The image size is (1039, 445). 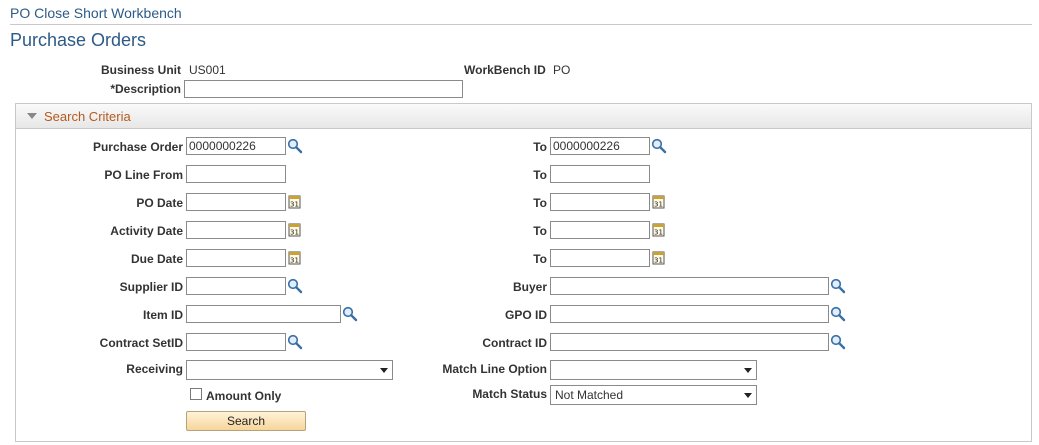 What do you see at coordinates (838, 342) in the screenshot?
I see `contract-id-lookup-icon` at bounding box center [838, 342].